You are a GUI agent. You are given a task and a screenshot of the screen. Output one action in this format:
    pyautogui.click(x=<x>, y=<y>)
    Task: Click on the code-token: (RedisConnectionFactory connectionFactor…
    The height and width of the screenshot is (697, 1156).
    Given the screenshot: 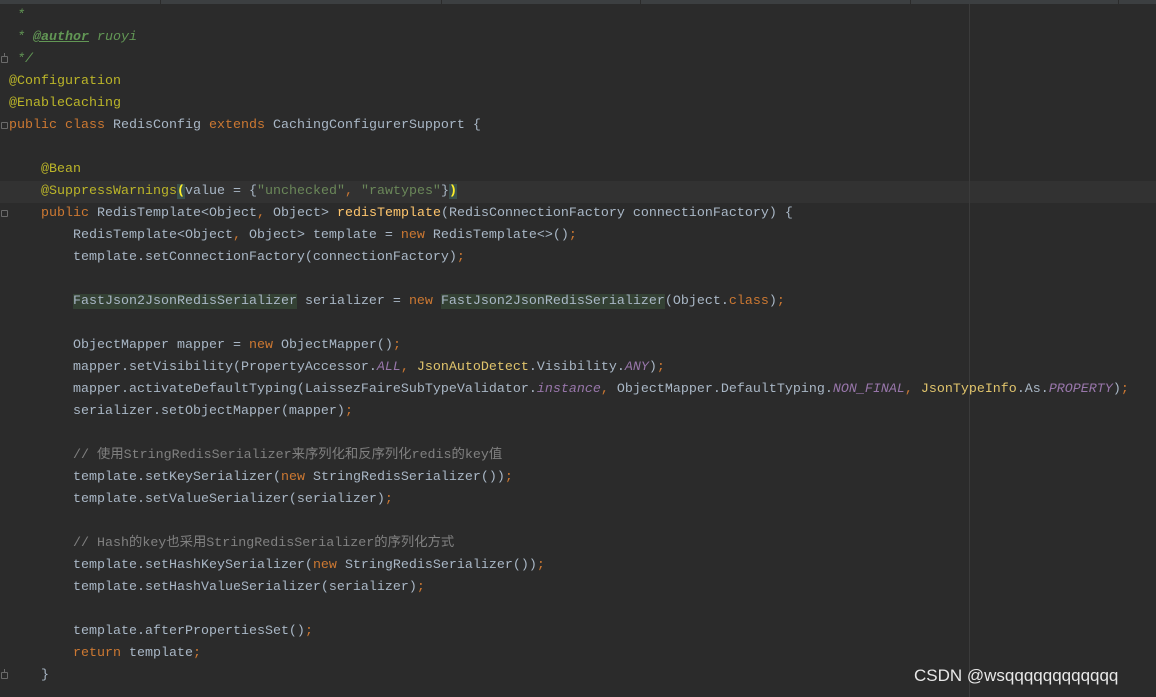 What is the action you would take?
    pyautogui.click(x=616, y=213)
    